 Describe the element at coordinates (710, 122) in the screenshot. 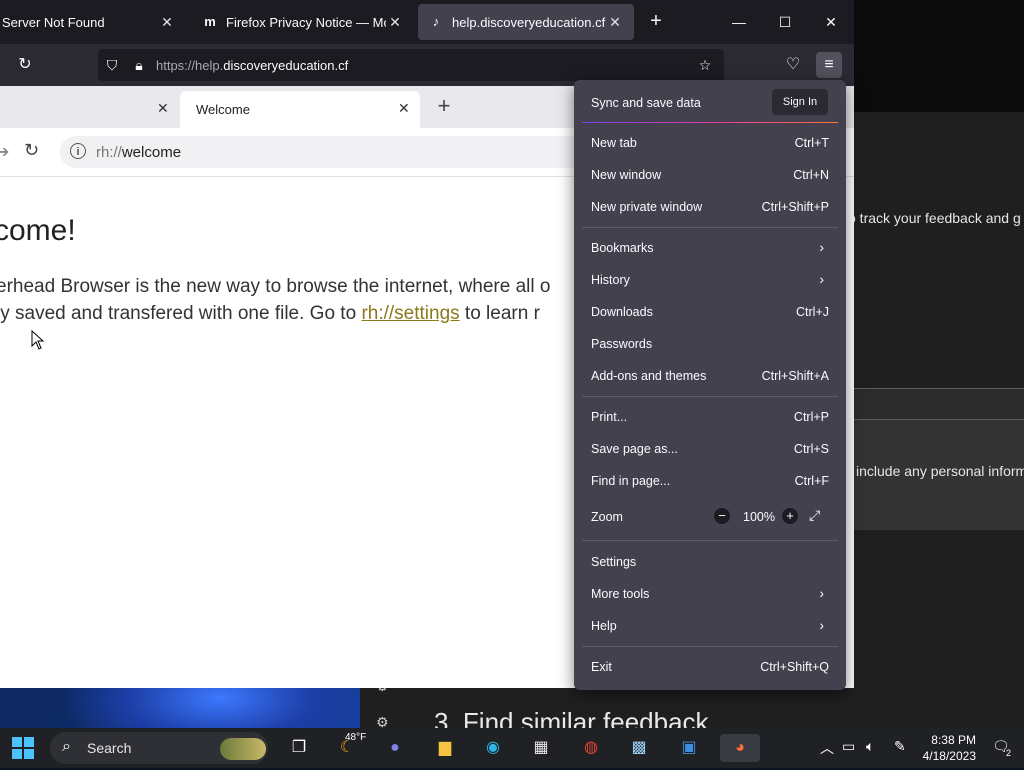

I see `sync-divider` at that location.